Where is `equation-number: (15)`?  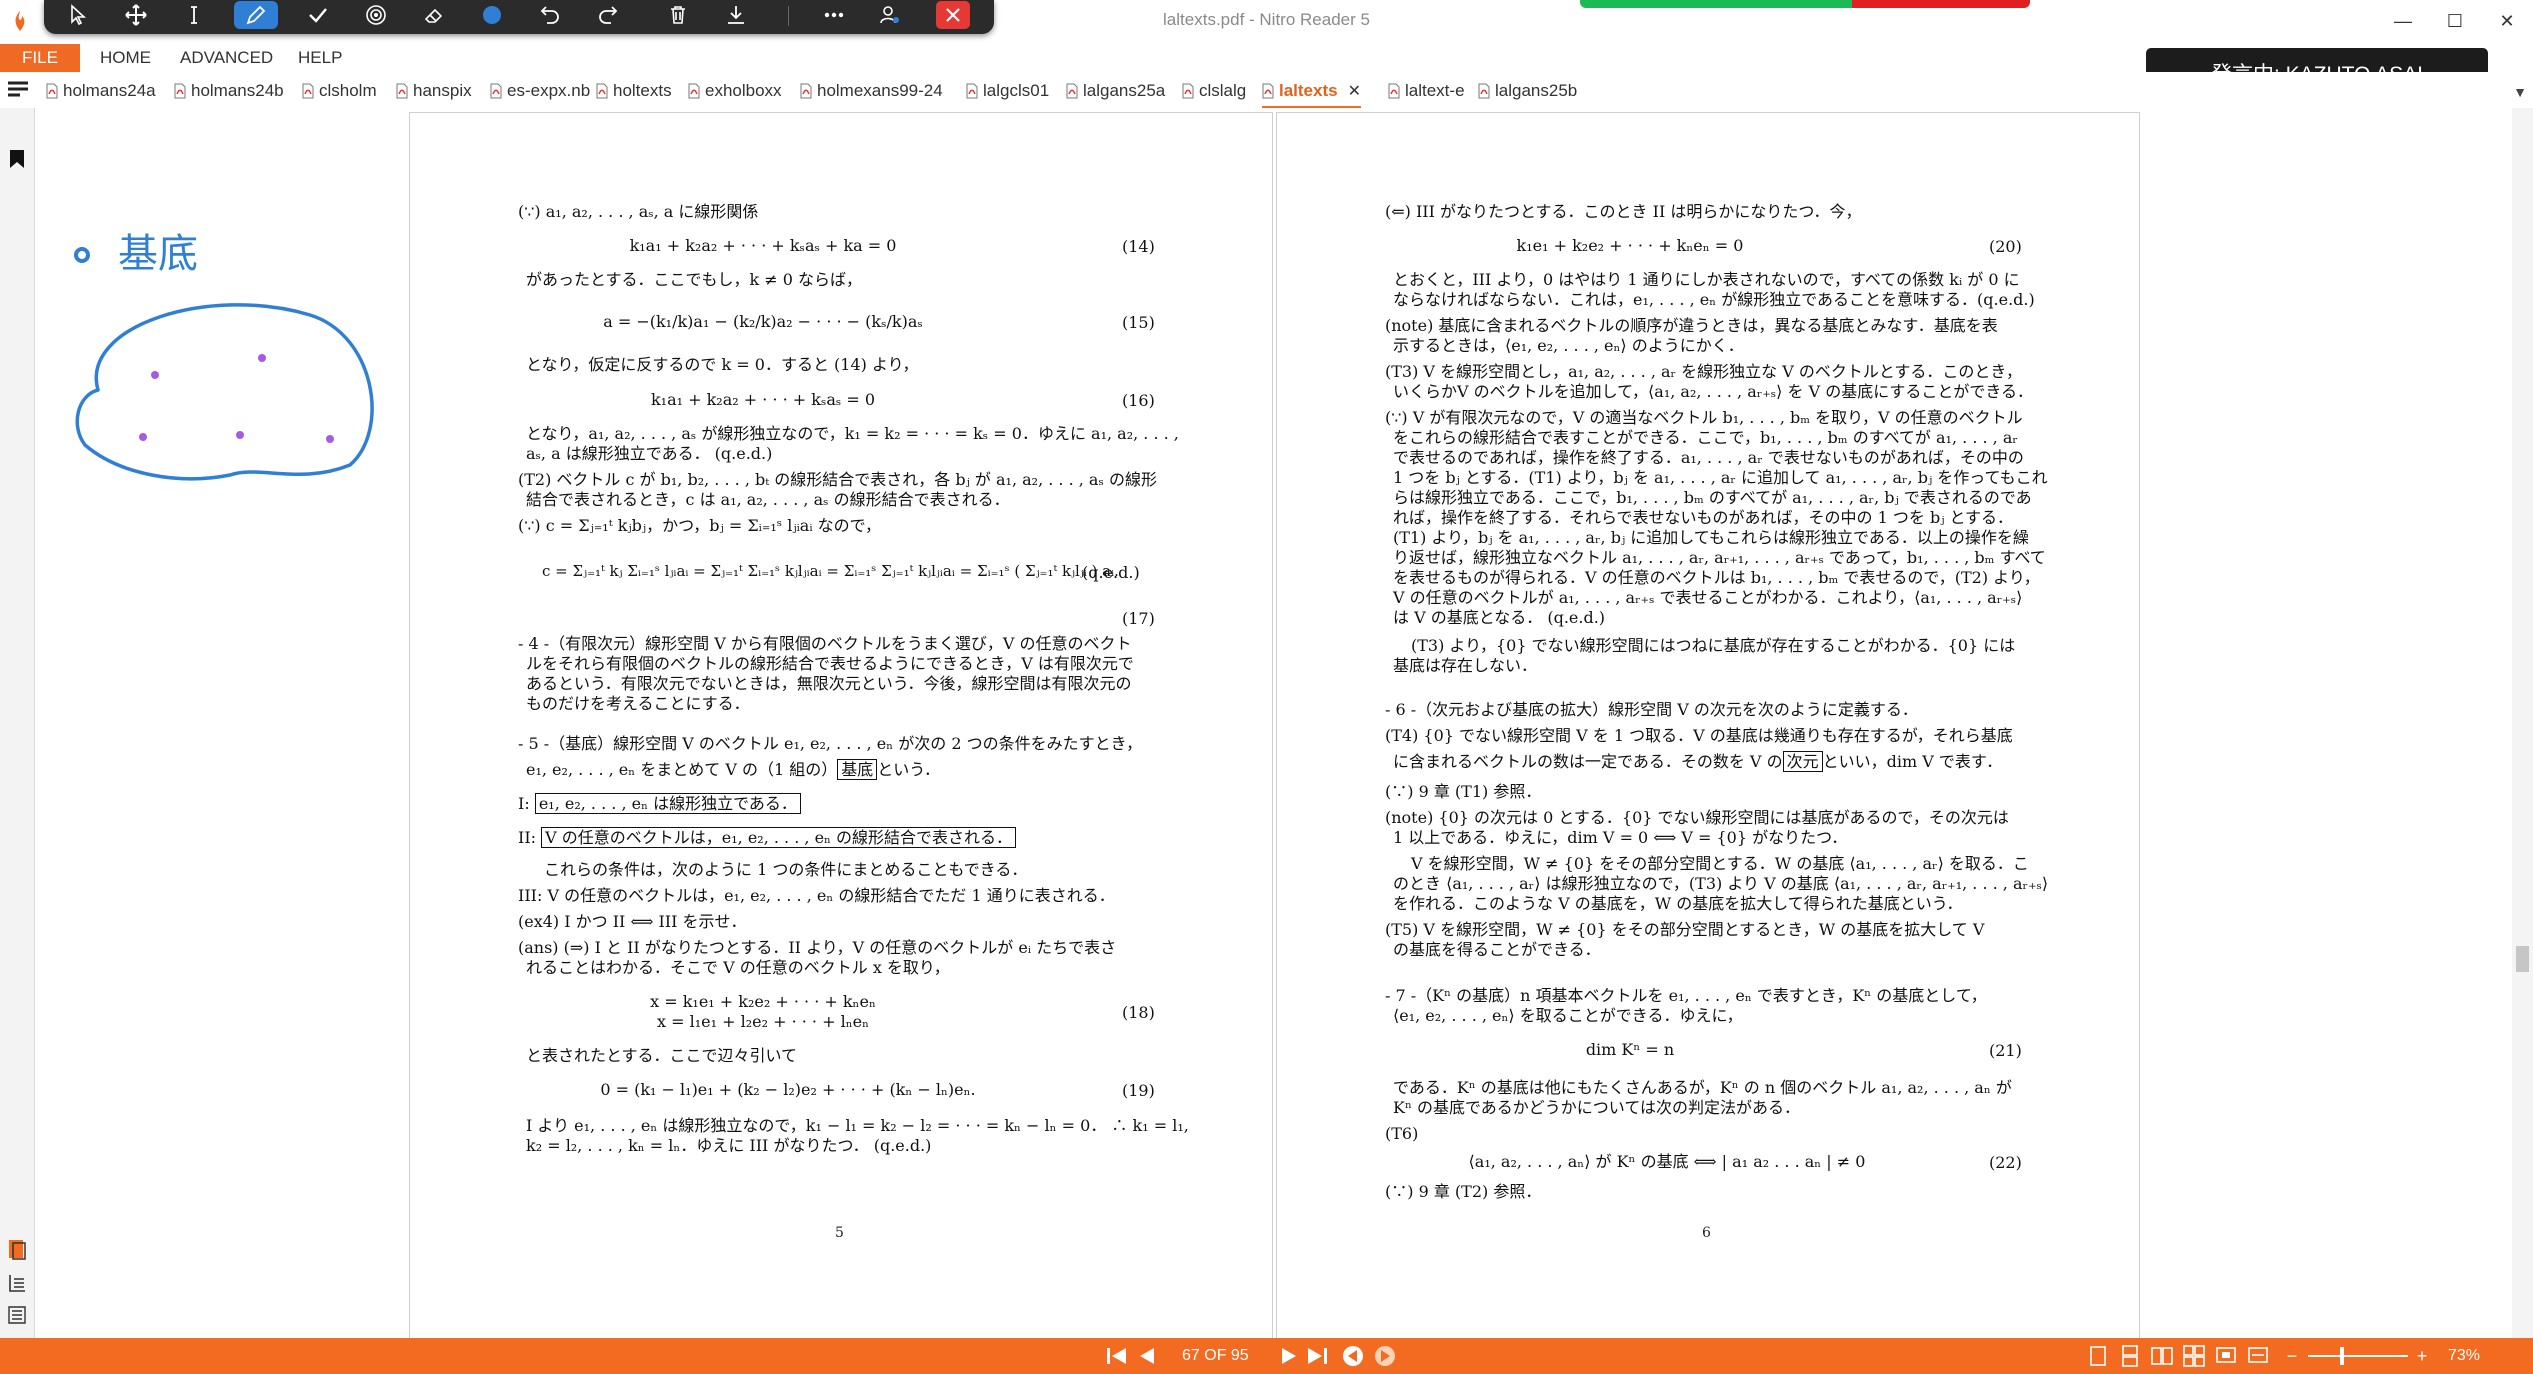 equation-number: (15) is located at coordinates (1138, 322).